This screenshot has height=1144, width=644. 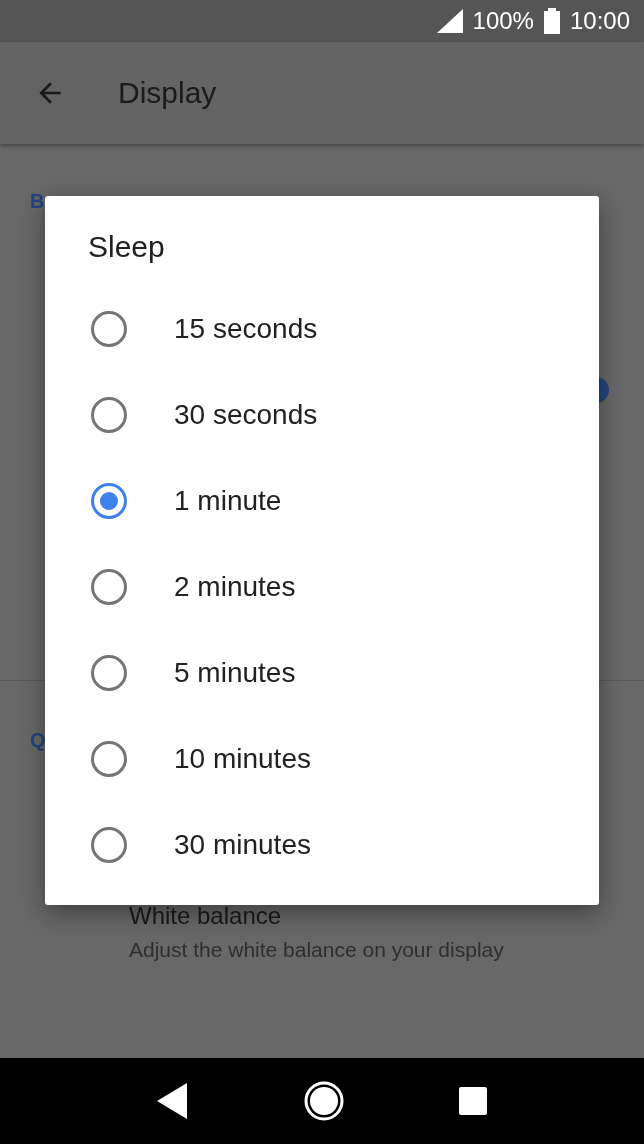 What do you see at coordinates (246, 329) in the screenshot?
I see `option-label: 15 seconds` at bounding box center [246, 329].